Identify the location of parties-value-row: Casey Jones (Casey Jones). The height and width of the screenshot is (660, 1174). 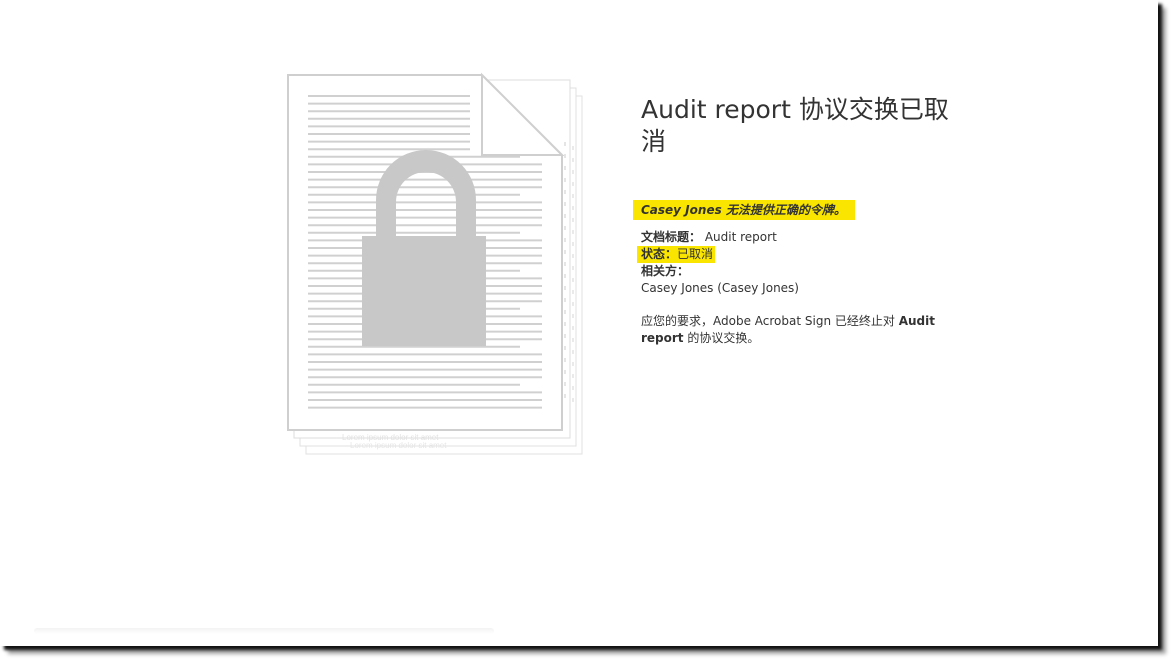
(801, 288).